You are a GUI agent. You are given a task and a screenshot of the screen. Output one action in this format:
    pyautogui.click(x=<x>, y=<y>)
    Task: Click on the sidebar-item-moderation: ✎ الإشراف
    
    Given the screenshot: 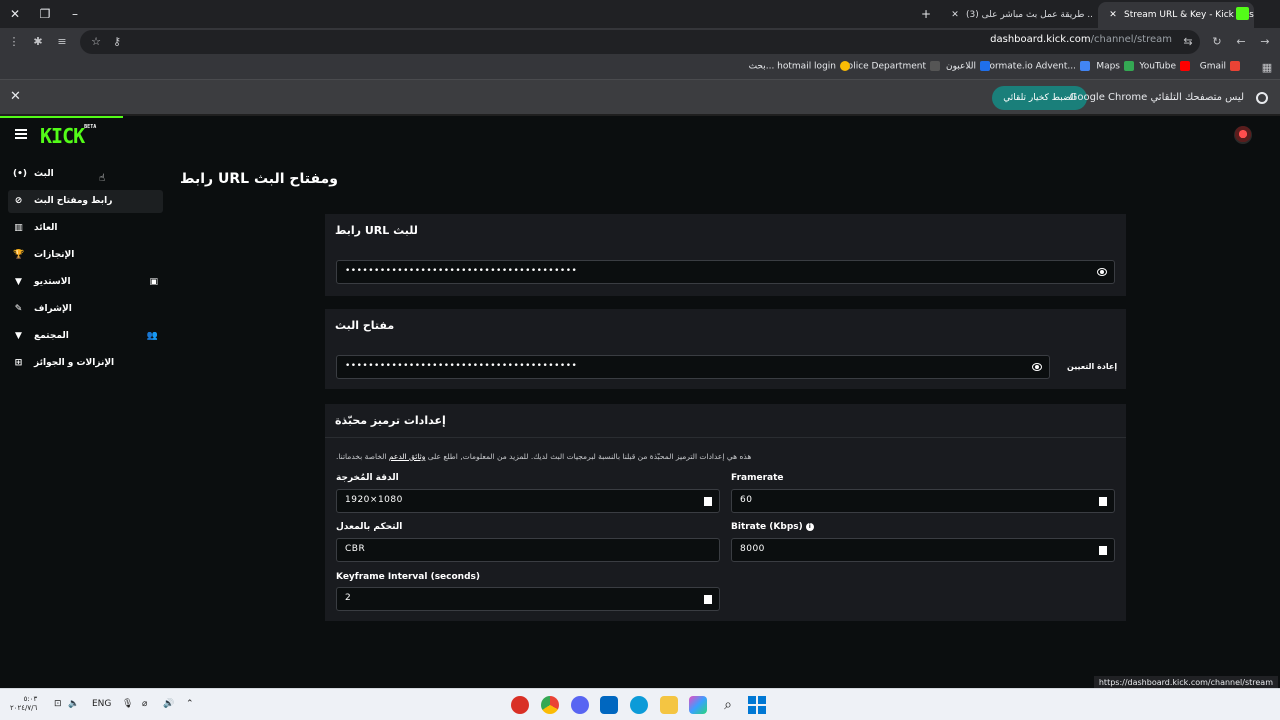 What is the action you would take?
    pyautogui.click(x=85, y=309)
    